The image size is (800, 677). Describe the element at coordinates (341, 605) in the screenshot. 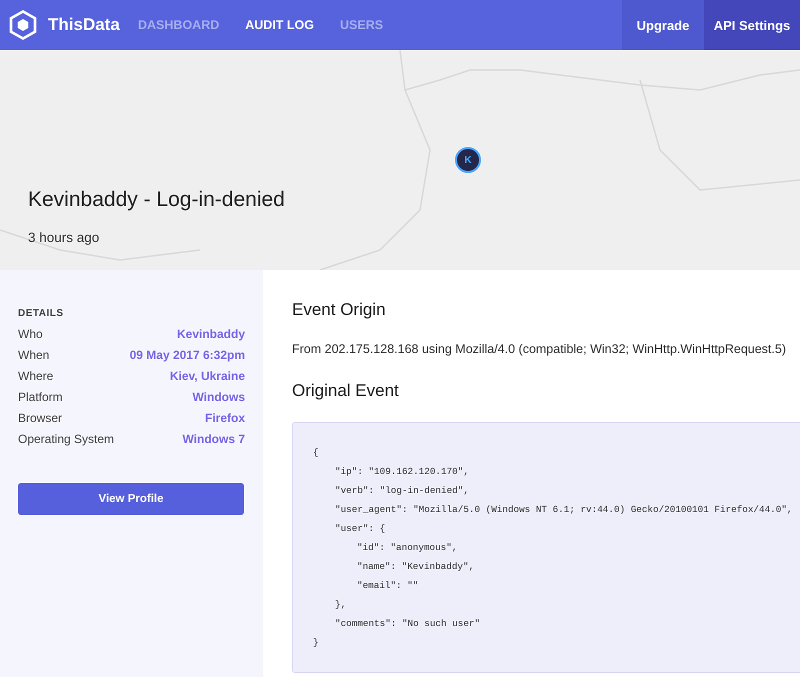

I see `code-line: },` at that location.